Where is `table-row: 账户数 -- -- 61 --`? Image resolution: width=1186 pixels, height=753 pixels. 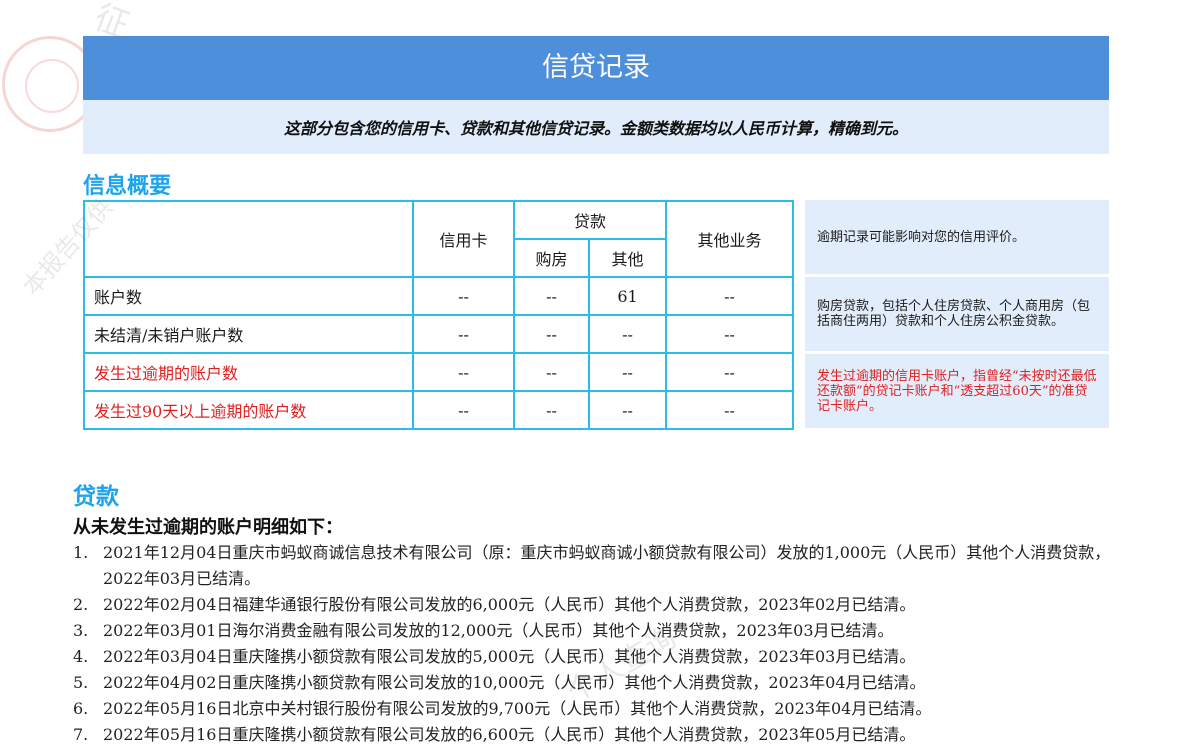 table-row: 账户数 -- -- 61 -- is located at coordinates (439, 296).